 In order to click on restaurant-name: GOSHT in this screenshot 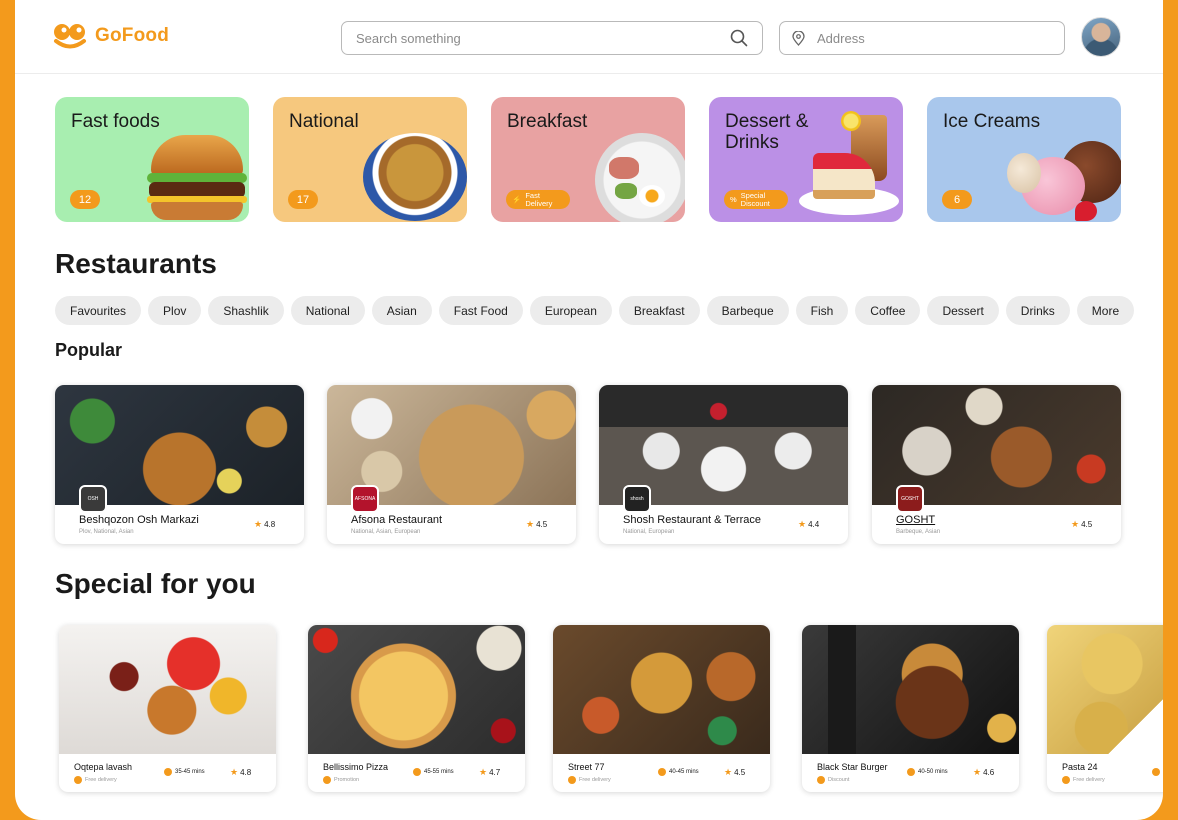, I will do `click(916, 520)`.